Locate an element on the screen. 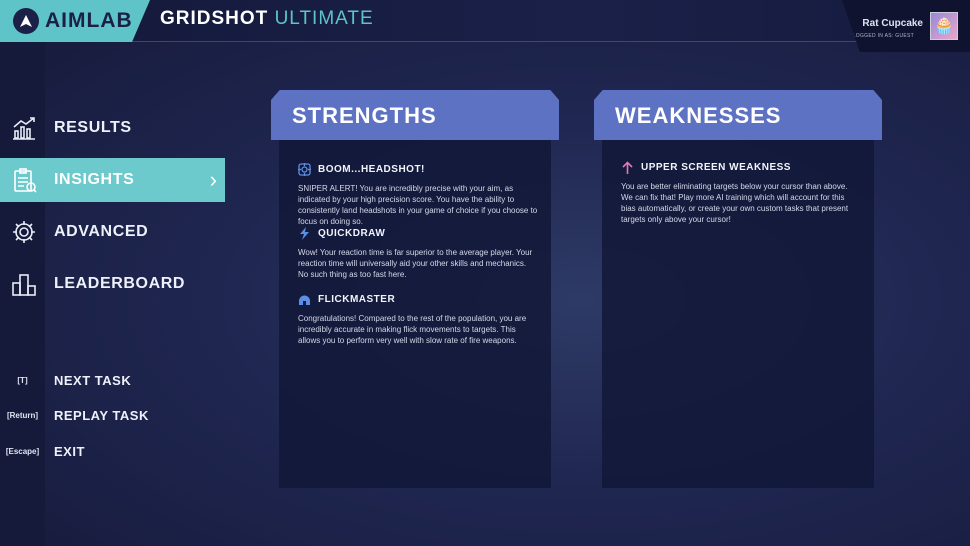  gear-icon is located at coordinates (24, 232).